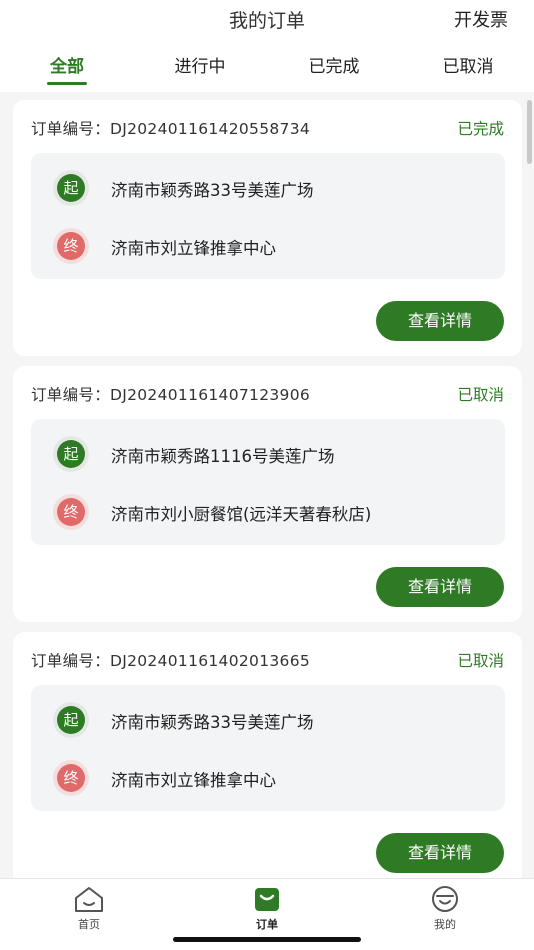  Describe the element at coordinates (267, 939) in the screenshot. I see `home-indicator` at that location.